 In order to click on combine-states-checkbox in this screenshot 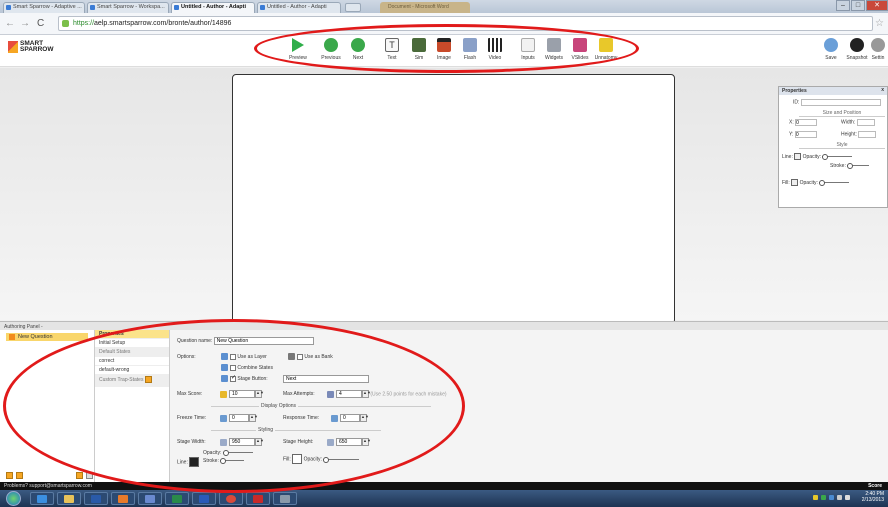, I will do `click(233, 367)`.